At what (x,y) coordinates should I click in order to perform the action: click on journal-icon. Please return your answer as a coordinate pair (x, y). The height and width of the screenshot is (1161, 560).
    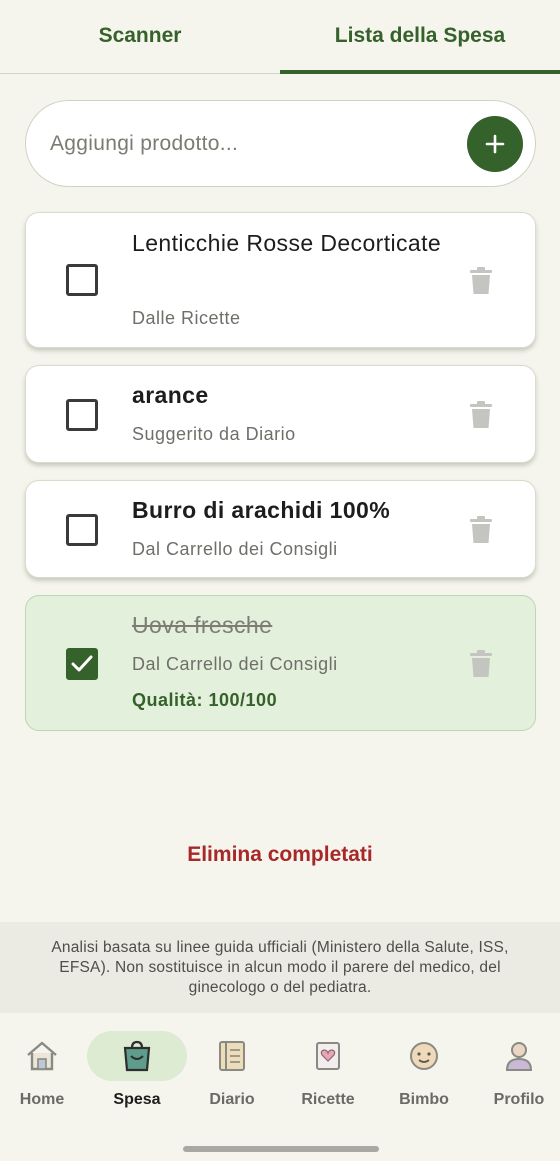
    Looking at the image, I should click on (232, 1056).